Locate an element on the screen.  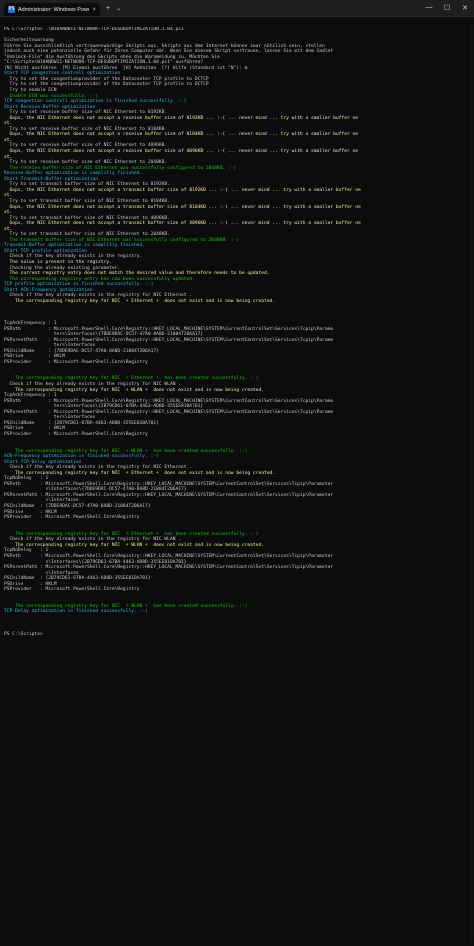
powershell-icon: PS is located at coordinates (11, 9).